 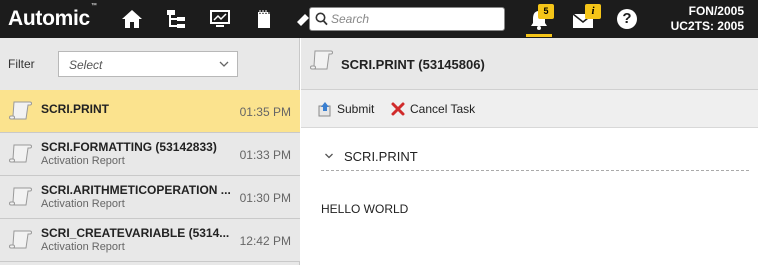 I want to click on messages-badge: i, so click(x=593, y=11).